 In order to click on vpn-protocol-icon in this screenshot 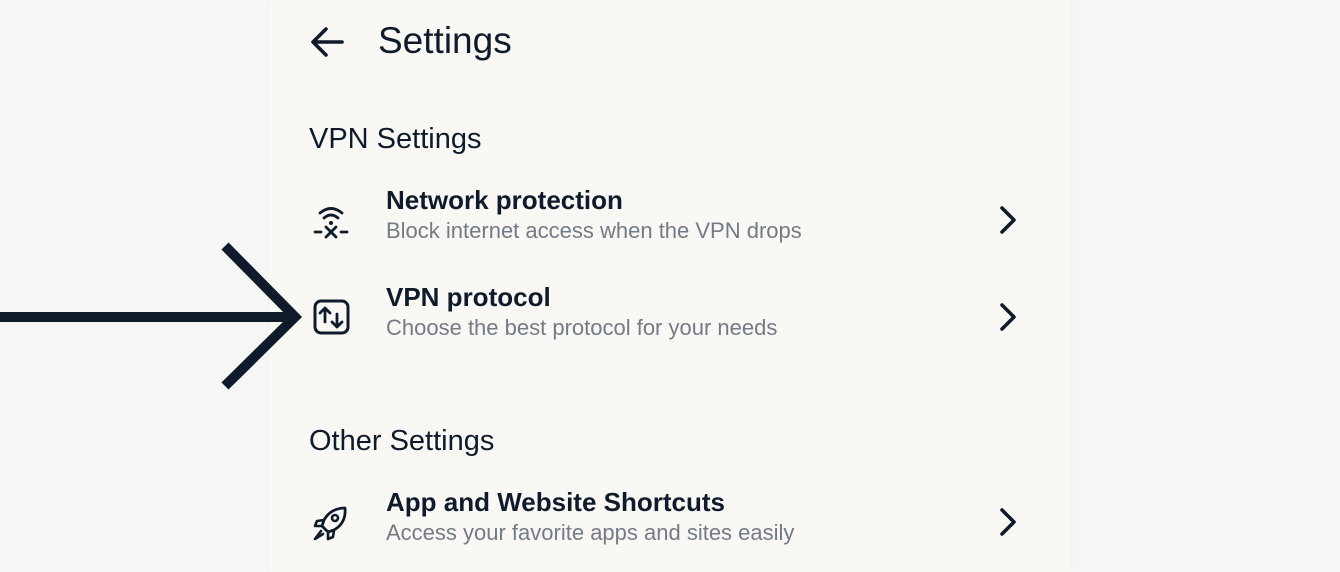, I will do `click(331, 318)`.